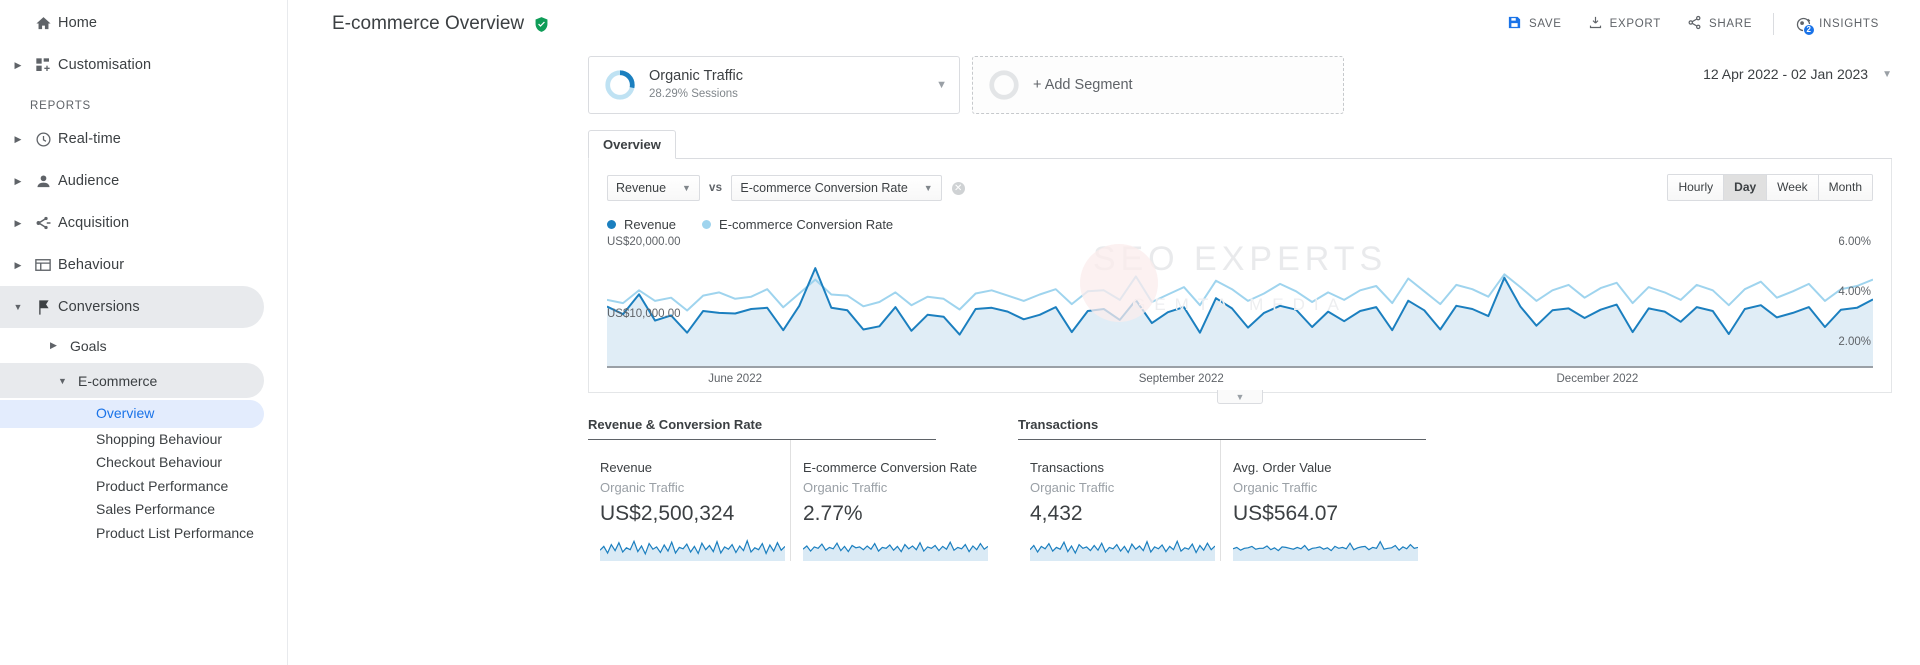 This screenshot has height=665, width=1920. What do you see at coordinates (1240, 385) in the screenshot?
I see `chart-x-axis: June 2022 September 2022 December 2022 ▼` at bounding box center [1240, 385].